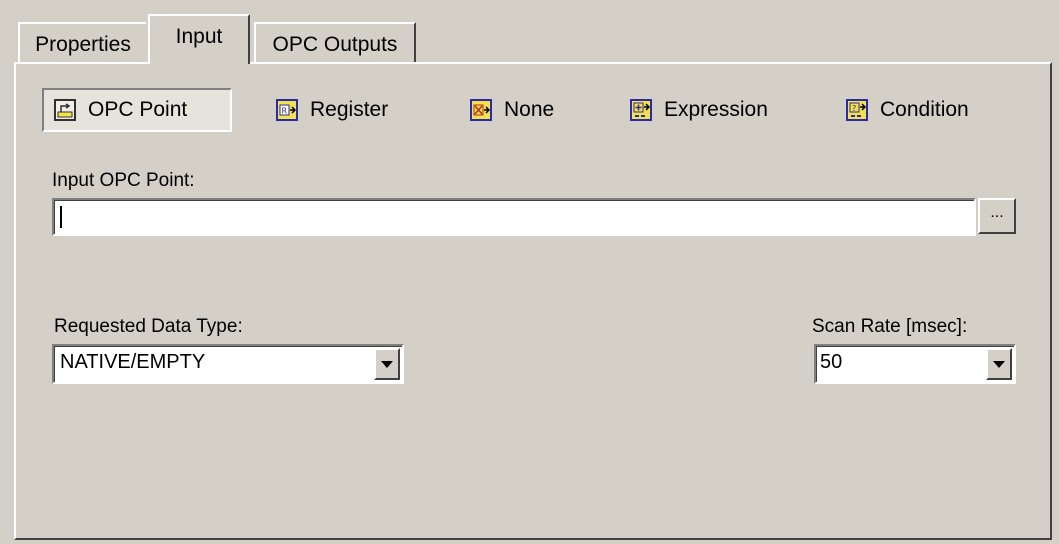 The image size is (1059, 544). Describe the element at coordinates (148, 326) in the screenshot. I see `requested-data-type-label: Requested Data Type:` at that location.